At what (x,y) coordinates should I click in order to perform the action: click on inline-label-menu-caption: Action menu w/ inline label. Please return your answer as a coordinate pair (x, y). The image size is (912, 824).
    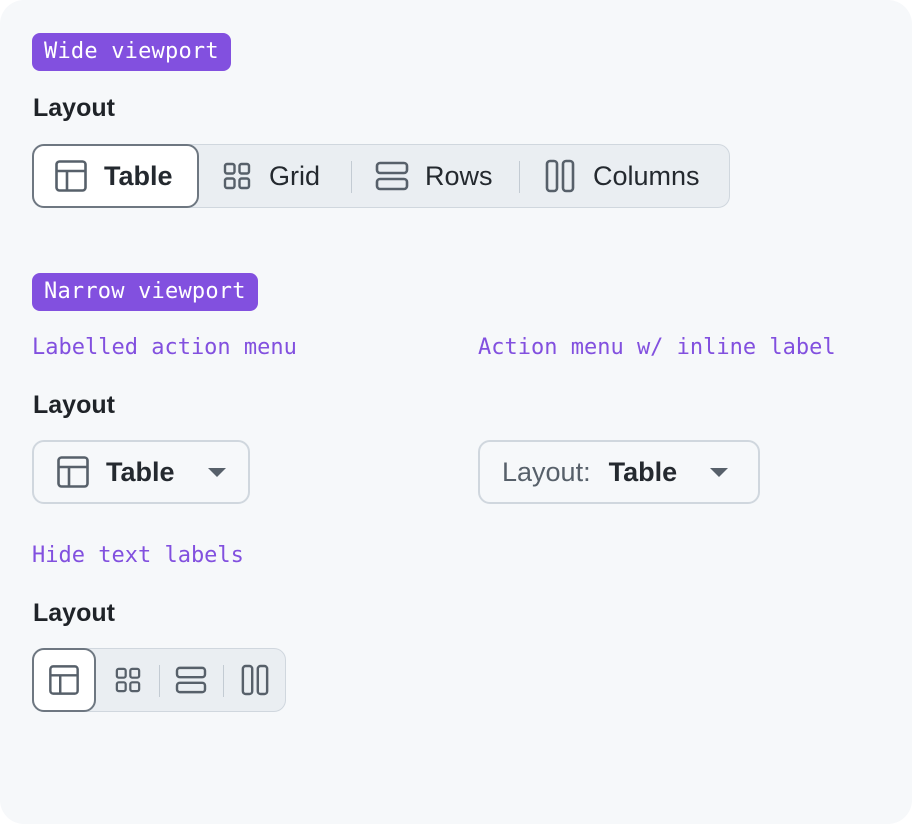
    Looking at the image, I should click on (657, 347).